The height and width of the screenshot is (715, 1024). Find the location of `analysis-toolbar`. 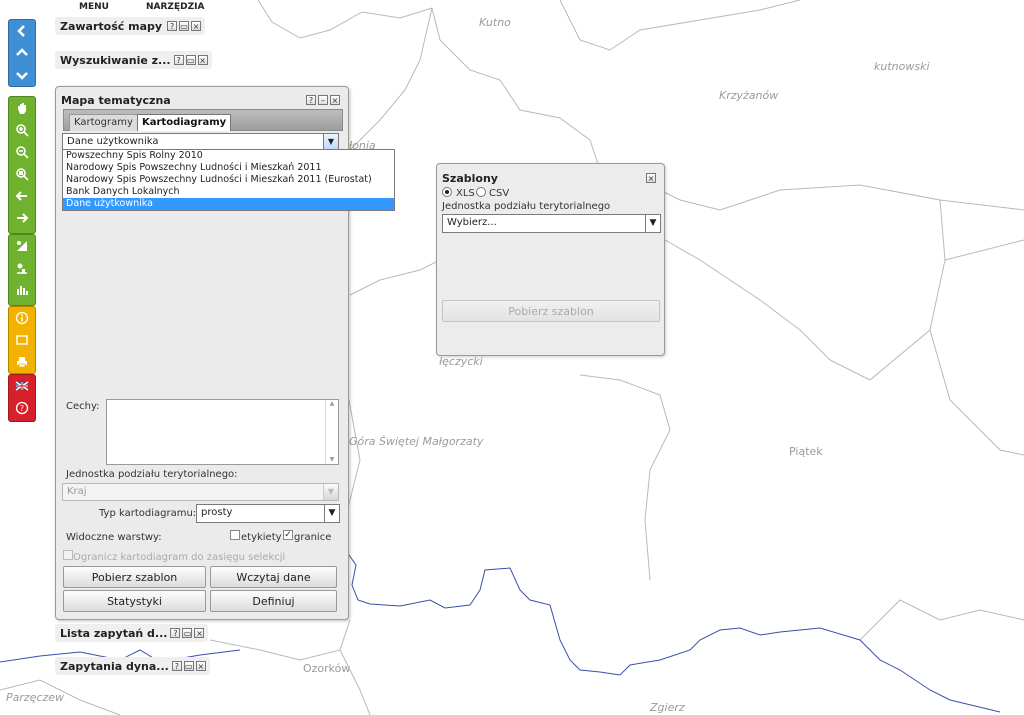

analysis-toolbar is located at coordinates (22, 270).